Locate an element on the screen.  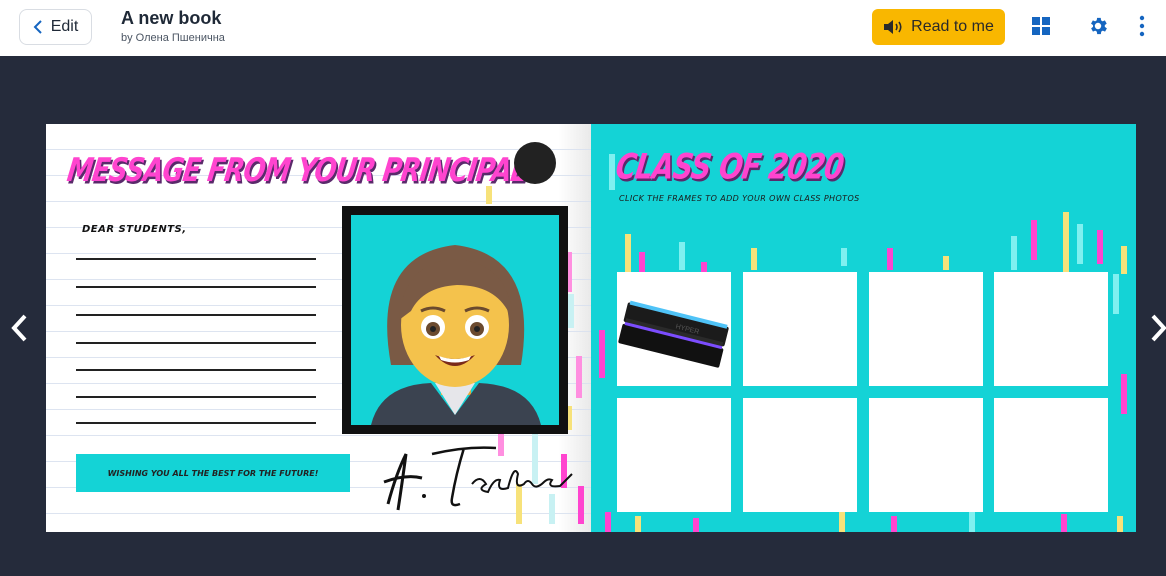
principal-message-heading: MESSAGE FROM YOUR PRINCIPAL is located at coordinates (297, 171).